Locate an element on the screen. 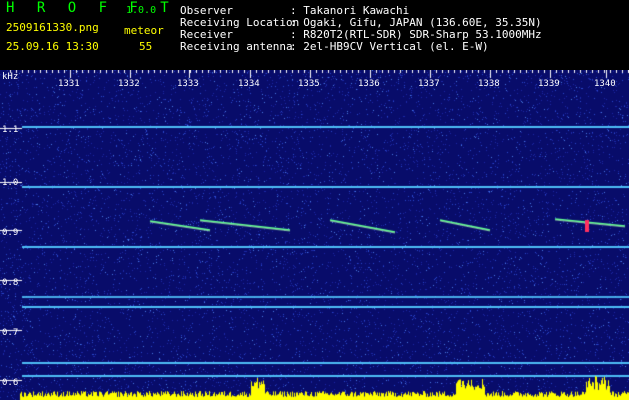  time-tick-label: 1340 is located at coordinates (605, 84).